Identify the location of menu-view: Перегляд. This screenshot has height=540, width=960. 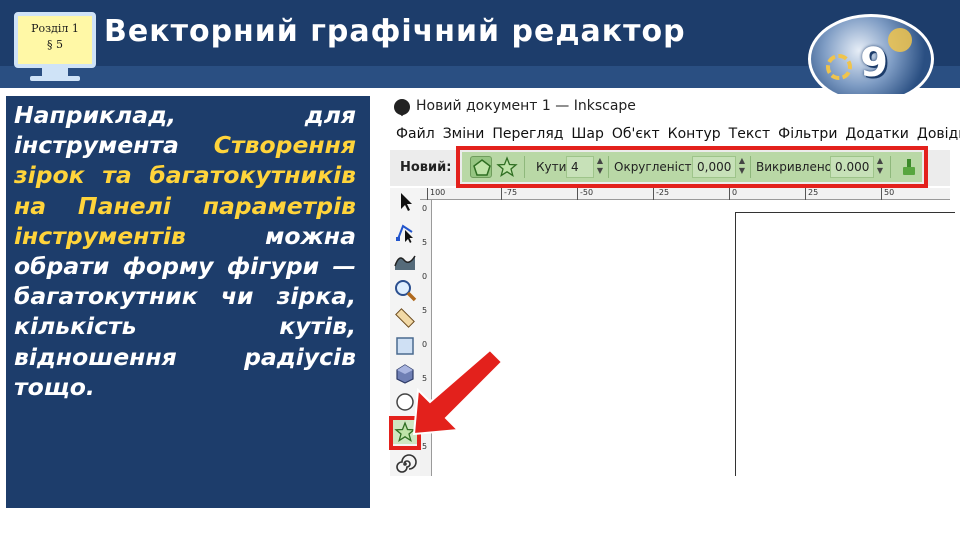
(527, 134).